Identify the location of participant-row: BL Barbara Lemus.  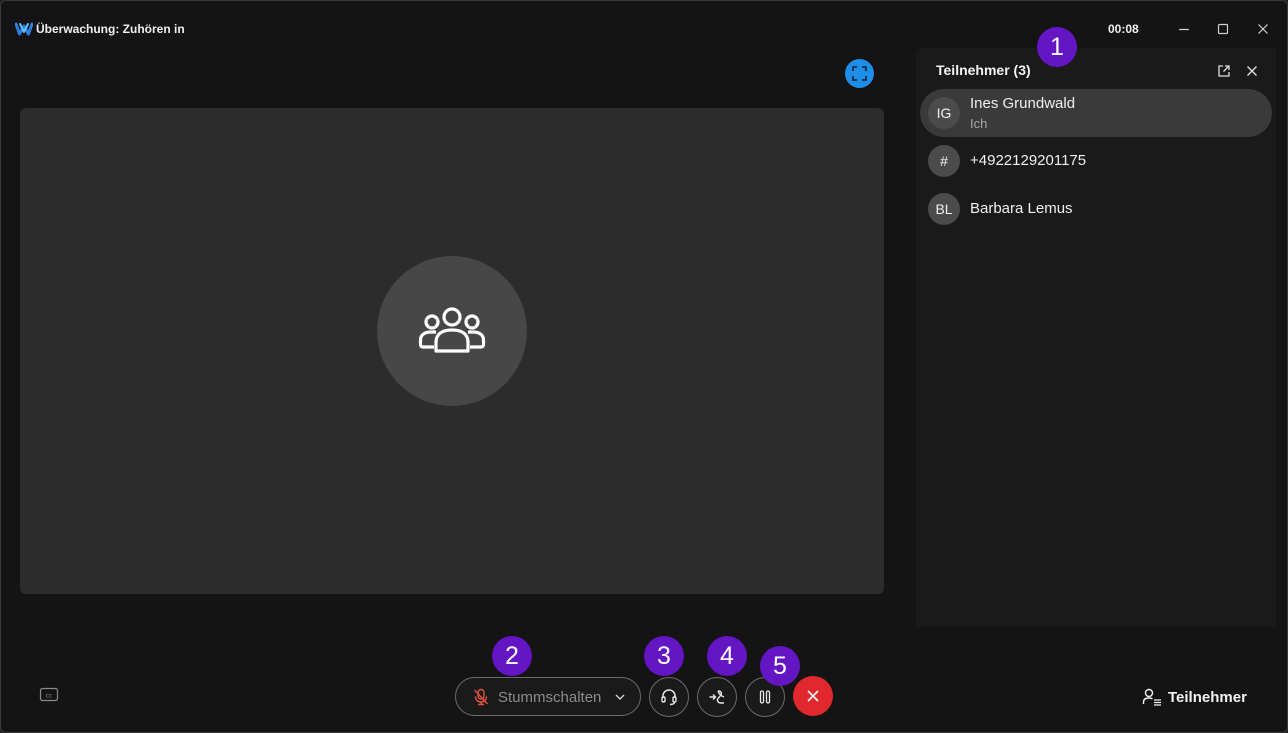
(1096, 209).